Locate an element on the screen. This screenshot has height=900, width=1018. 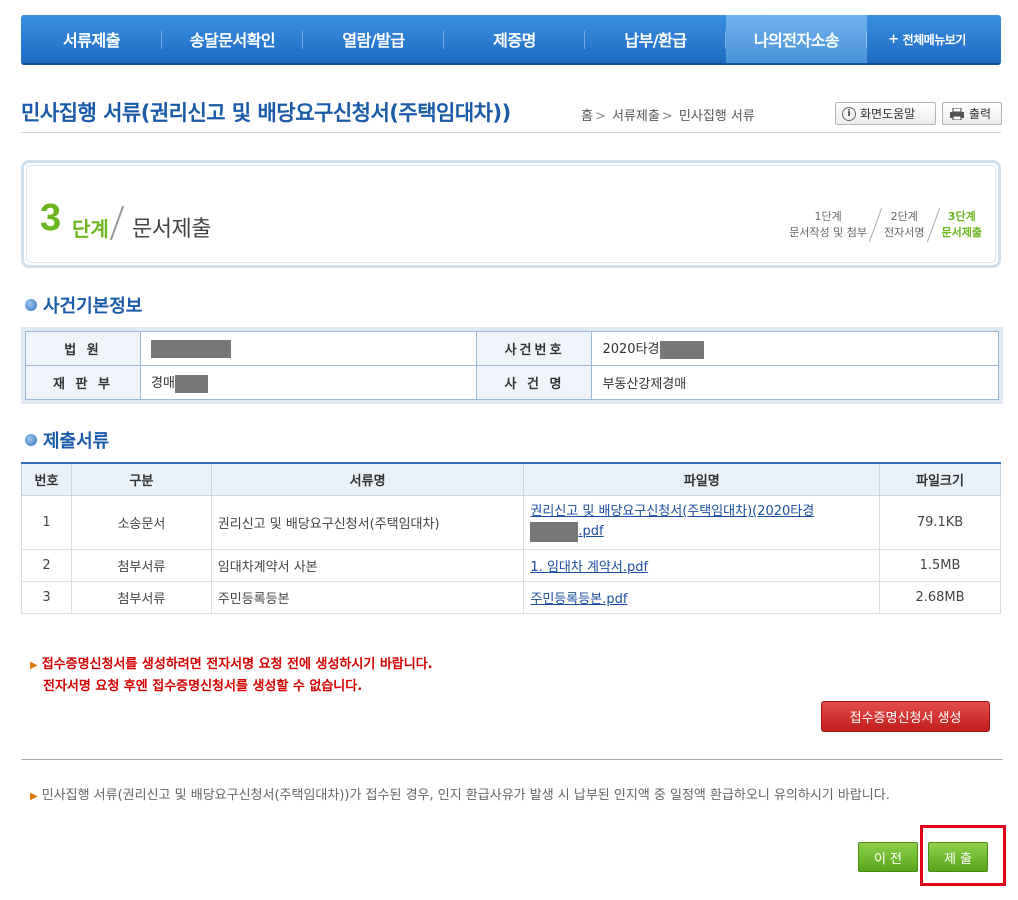
case-number-label: 사건번호 is located at coordinates (534, 348).